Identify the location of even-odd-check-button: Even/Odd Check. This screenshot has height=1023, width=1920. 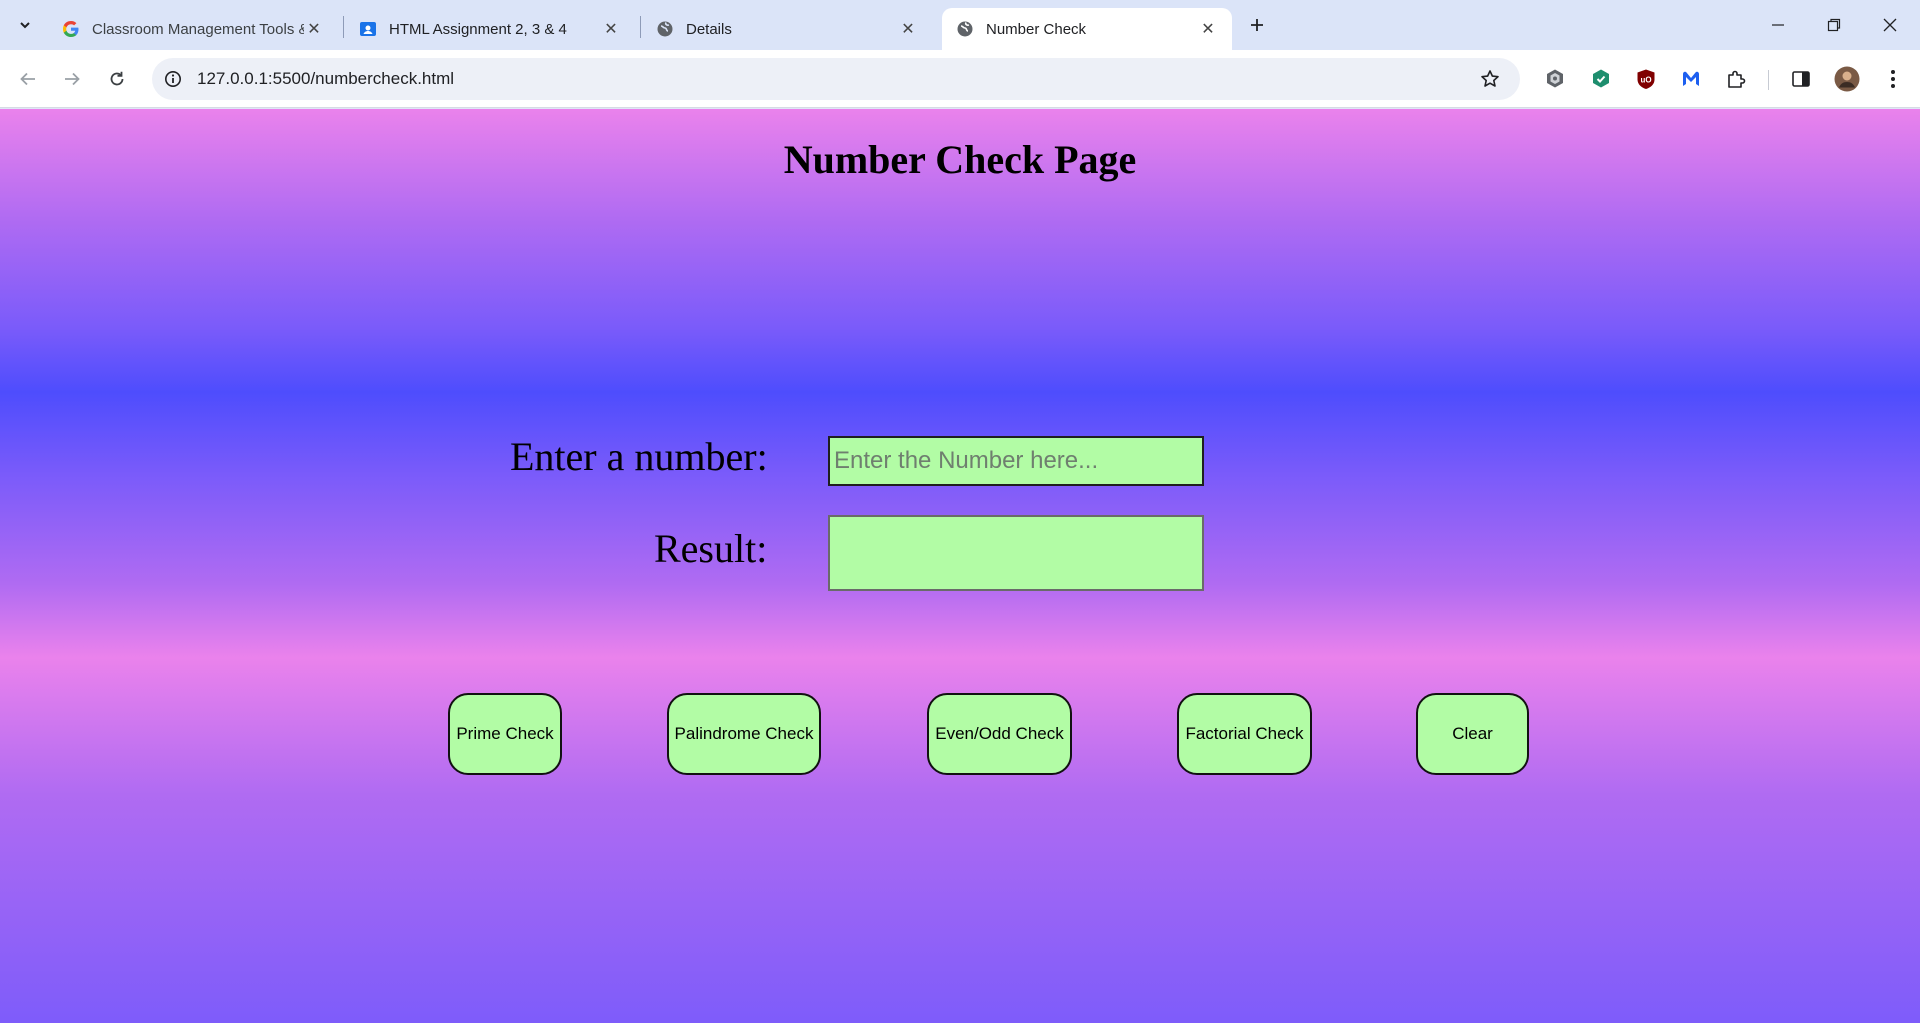
(999, 734).